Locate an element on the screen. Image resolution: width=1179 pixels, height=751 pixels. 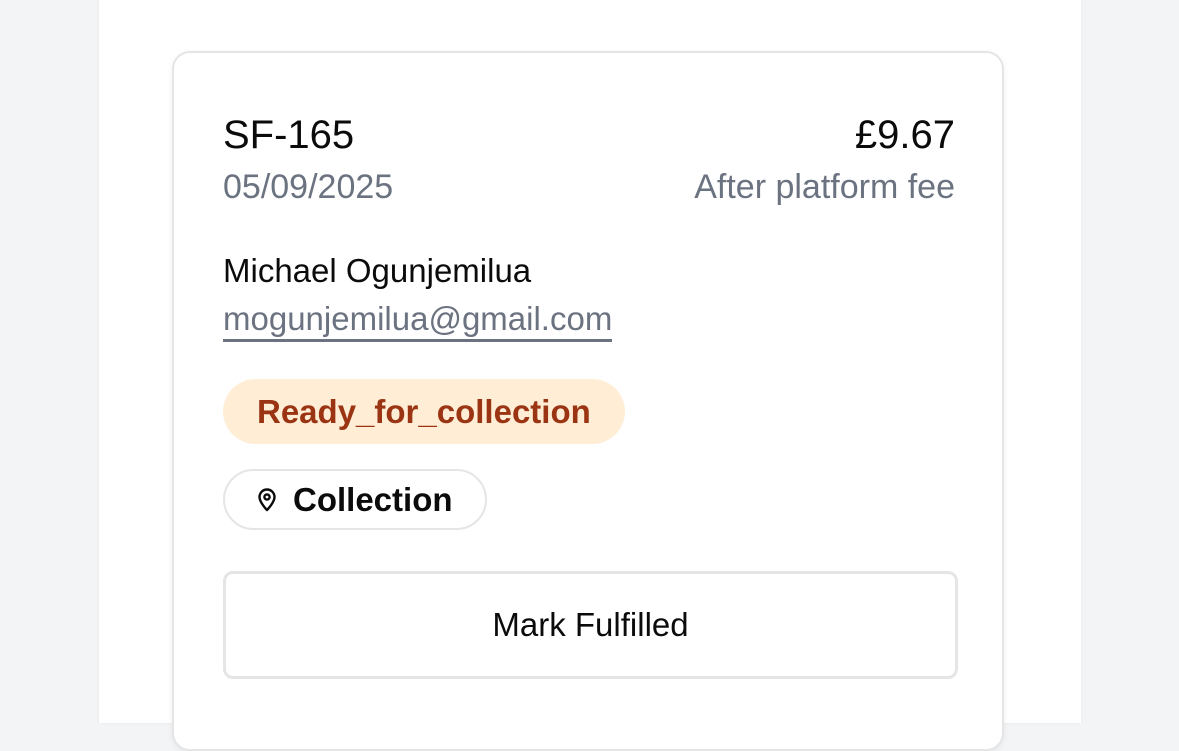
customer-email-link: mogunjemilua@gmail.com is located at coordinates (418, 320).